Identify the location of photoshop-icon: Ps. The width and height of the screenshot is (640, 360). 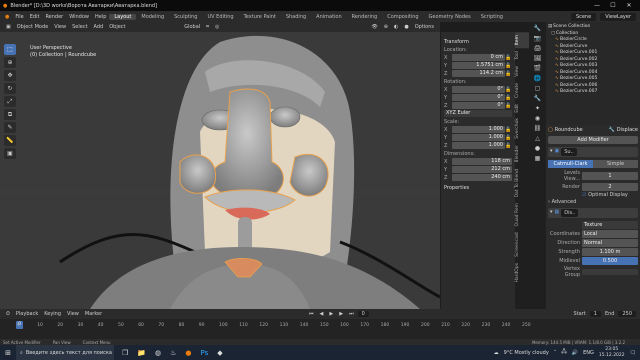
(205, 353).